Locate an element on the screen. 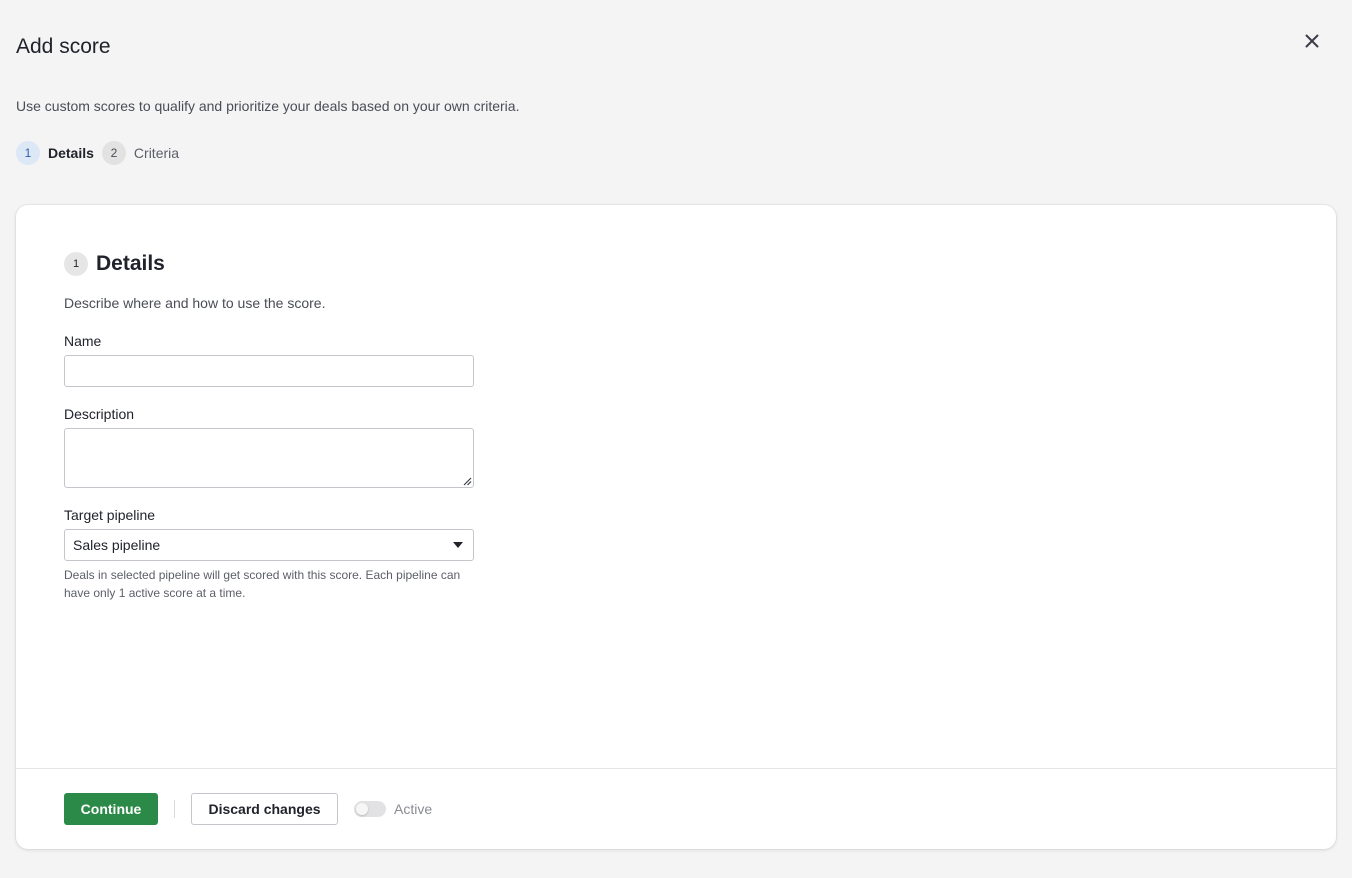 This screenshot has width=1352, height=878. stepper: 1 Details 2 Criteria is located at coordinates (101, 153).